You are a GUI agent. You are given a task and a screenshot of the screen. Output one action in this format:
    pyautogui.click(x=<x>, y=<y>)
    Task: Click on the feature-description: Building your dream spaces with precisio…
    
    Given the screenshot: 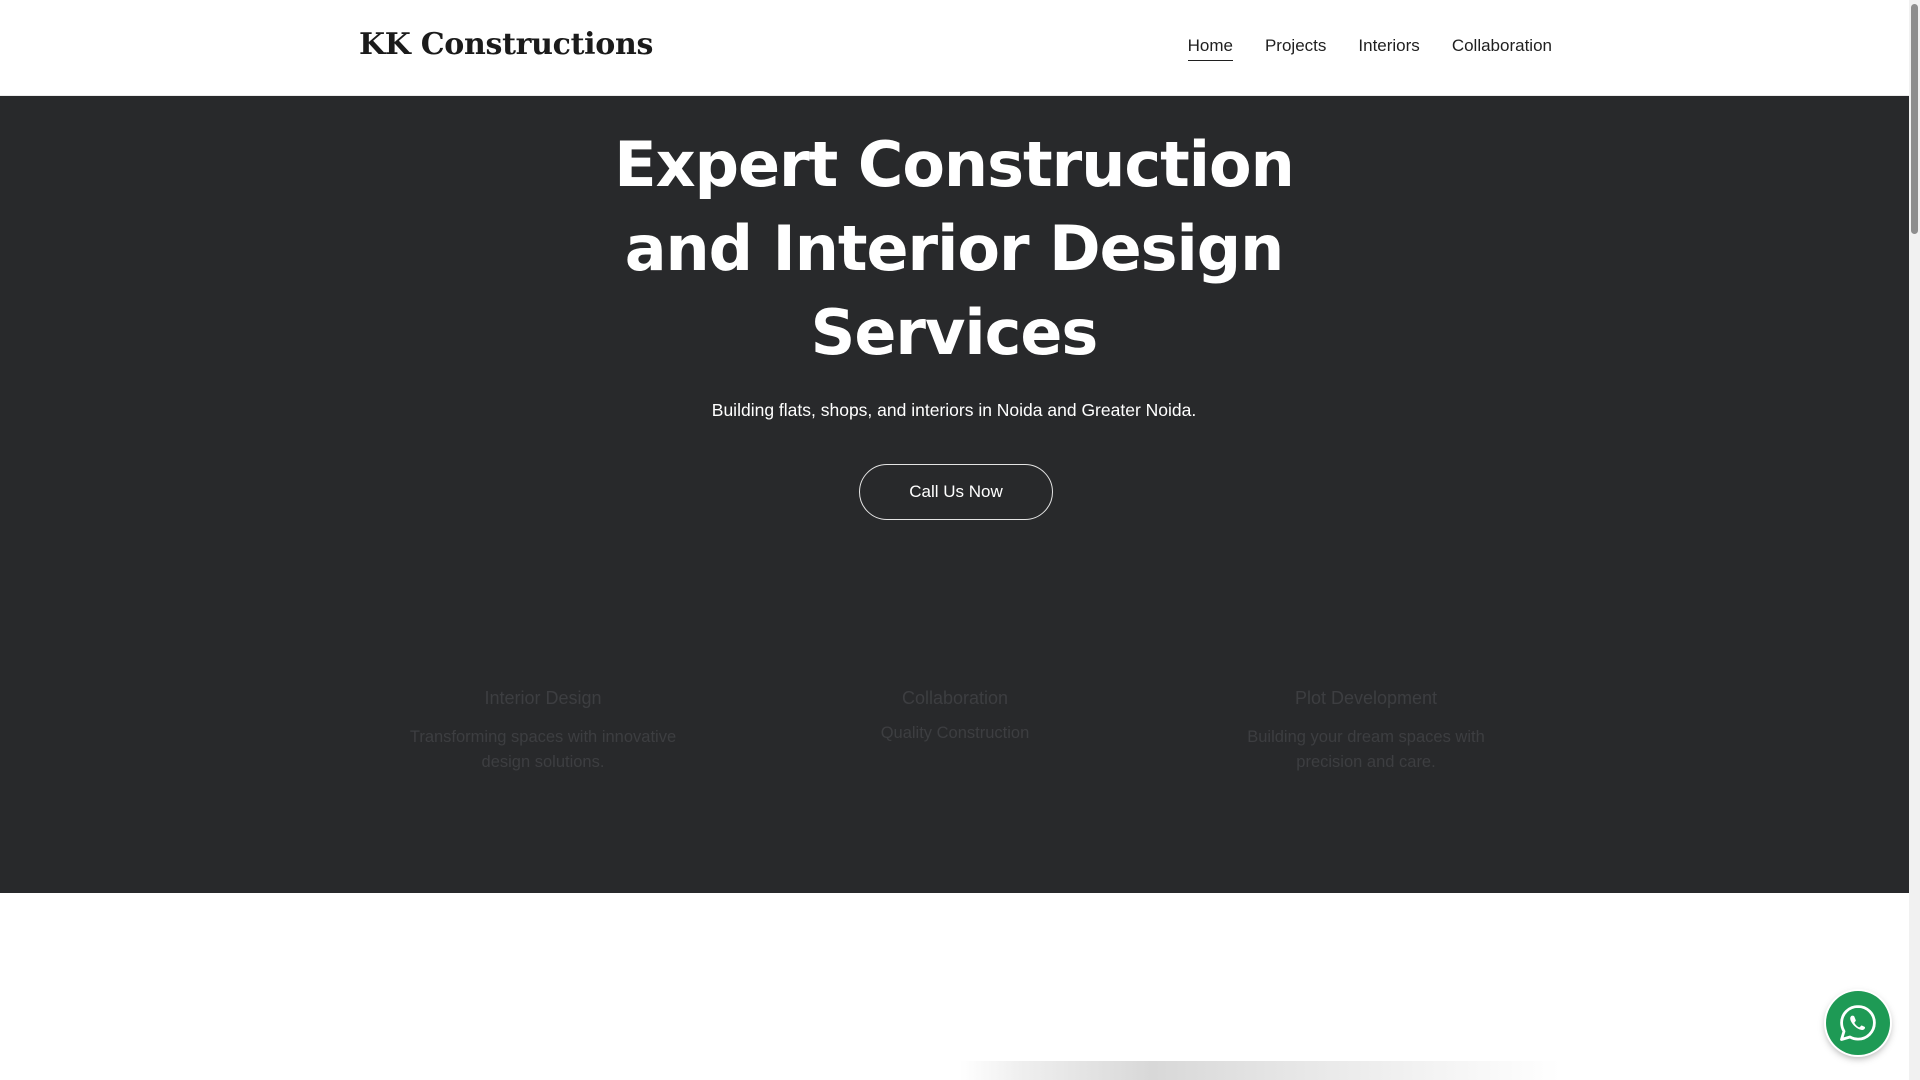 What is the action you would take?
    pyautogui.click(x=1366, y=749)
    